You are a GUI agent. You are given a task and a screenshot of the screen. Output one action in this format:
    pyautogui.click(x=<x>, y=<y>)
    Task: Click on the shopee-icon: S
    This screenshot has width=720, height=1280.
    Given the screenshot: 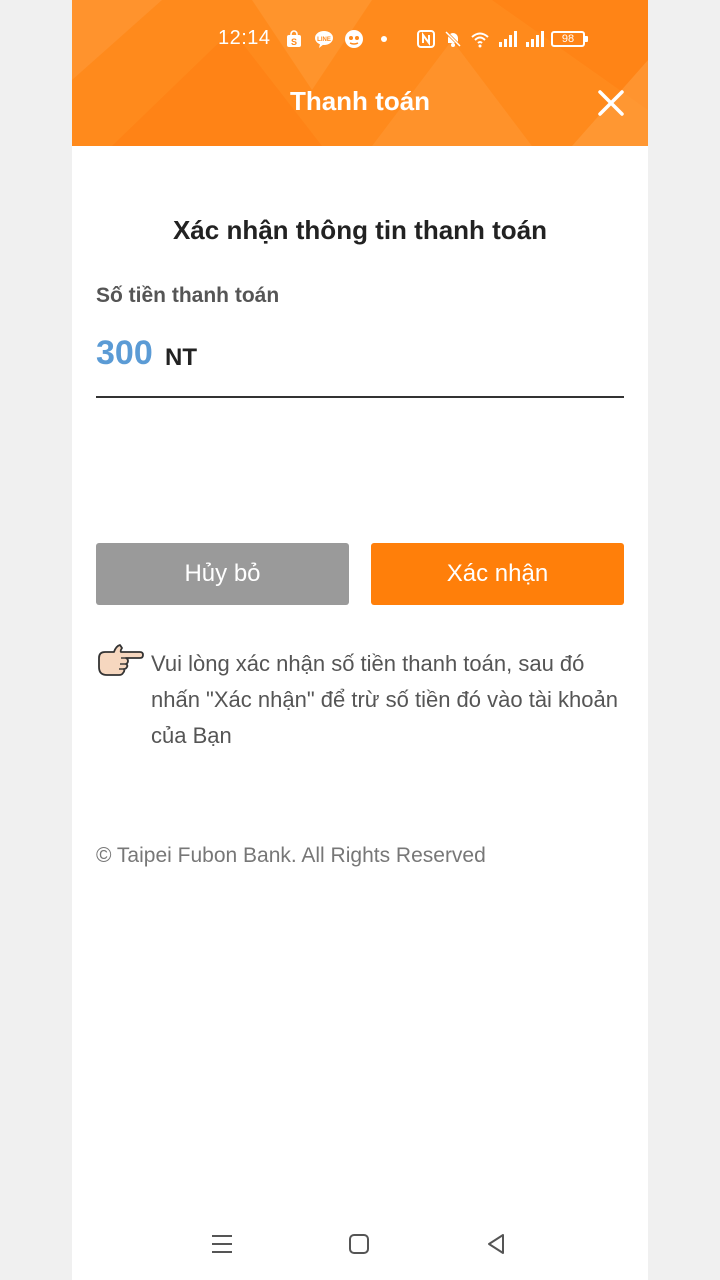 What is the action you would take?
    pyautogui.click(x=294, y=38)
    